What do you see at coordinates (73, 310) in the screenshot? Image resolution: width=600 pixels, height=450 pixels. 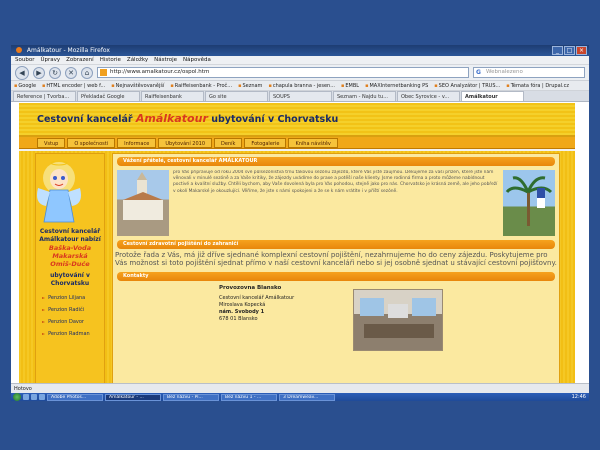 I see `sidebar-item-radici: Penzion Radiči` at bounding box center [73, 310].